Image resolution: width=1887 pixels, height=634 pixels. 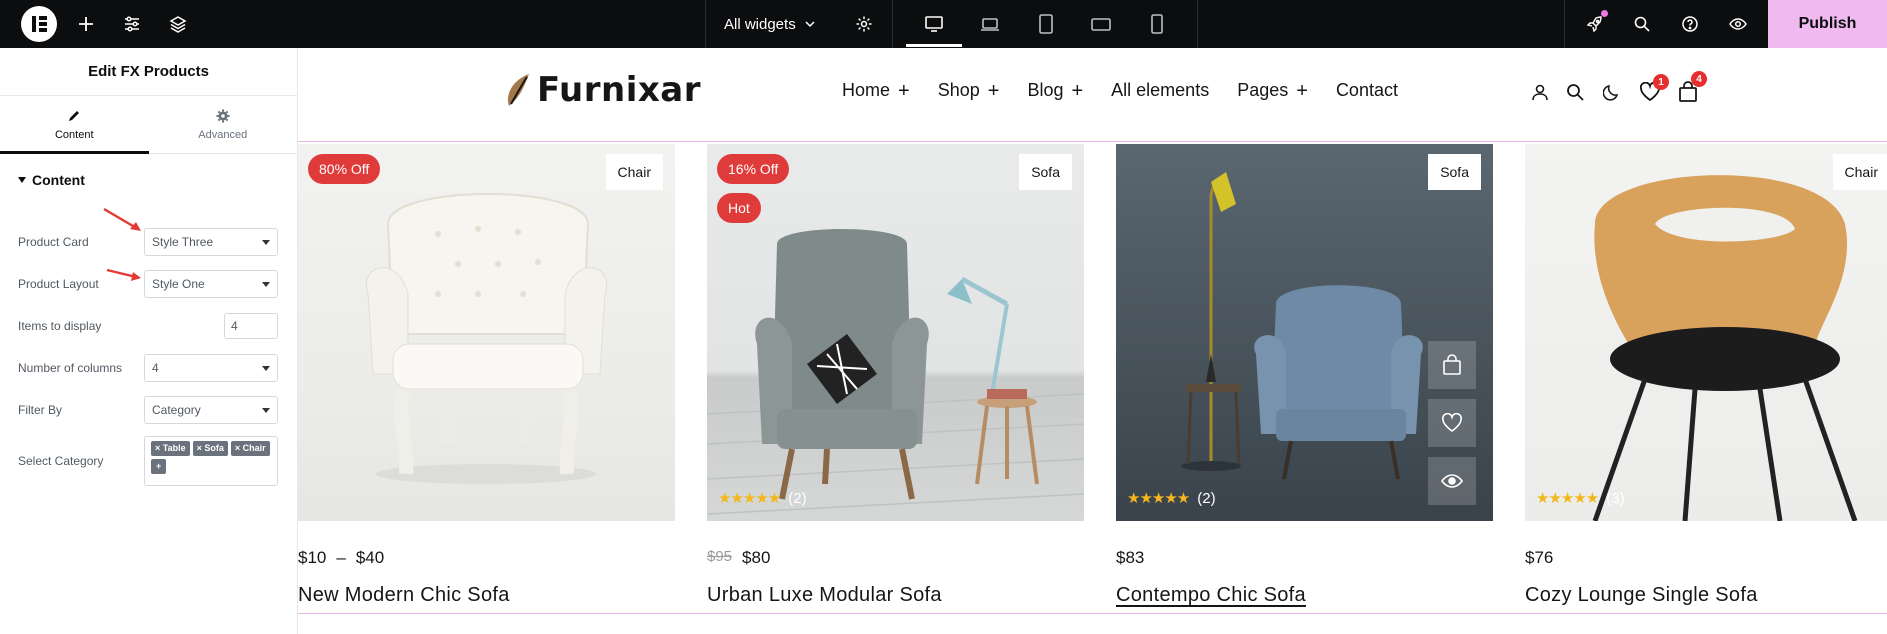 What do you see at coordinates (934, 24) in the screenshot?
I see `desktop-device-icon` at bounding box center [934, 24].